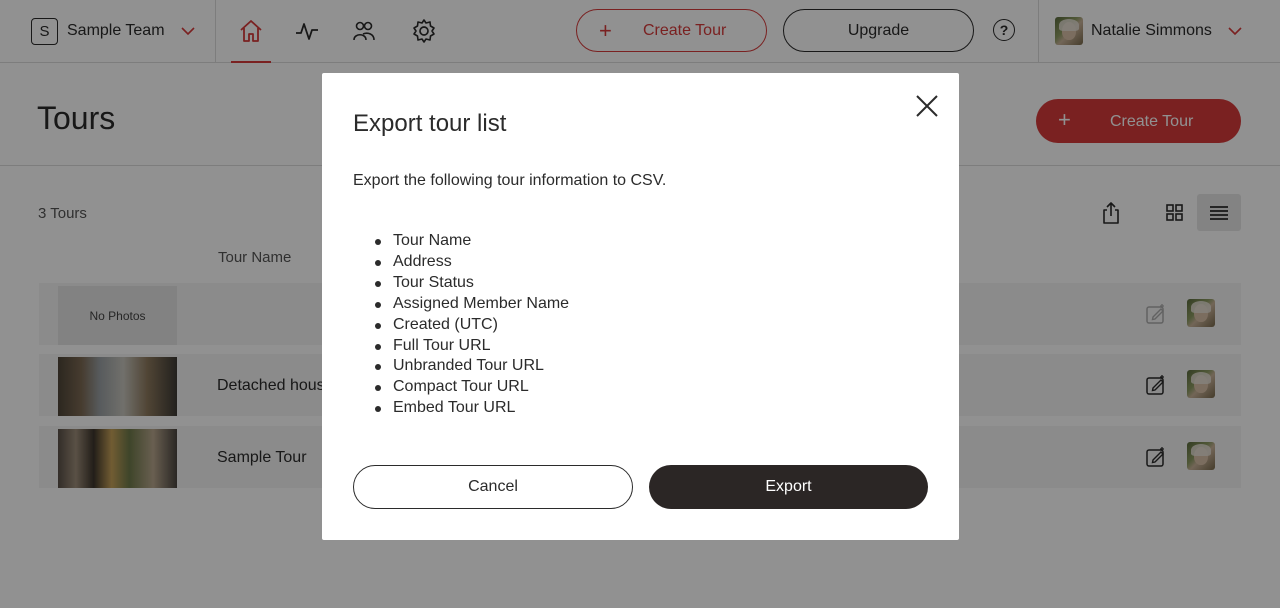  I want to click on list-item: Created (UTC), so click(471, 325).